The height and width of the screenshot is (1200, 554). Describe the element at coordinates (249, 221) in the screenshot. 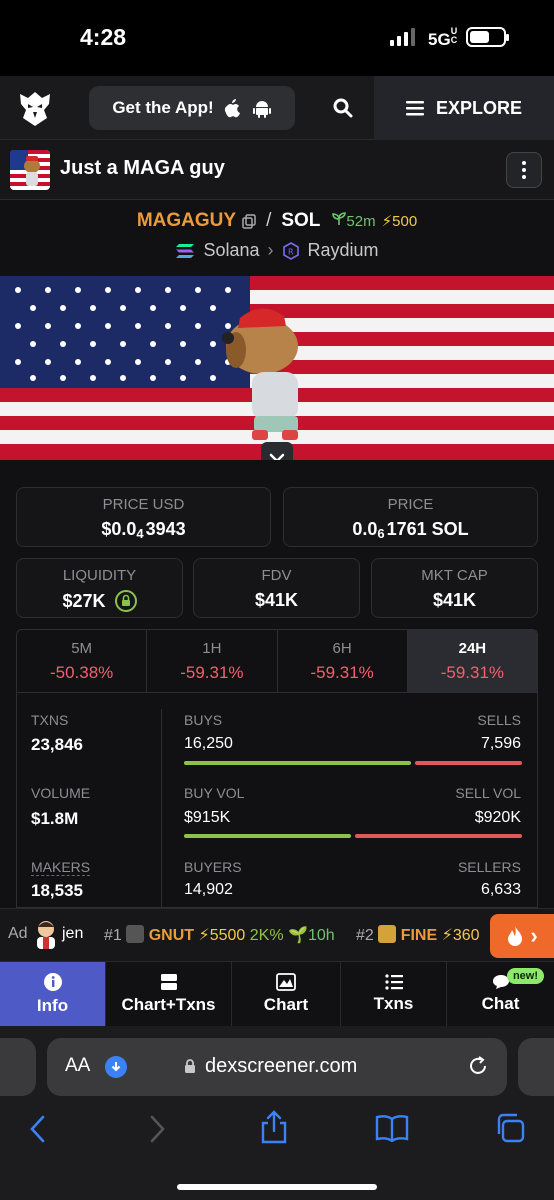

I see `copy-icon` at that location.